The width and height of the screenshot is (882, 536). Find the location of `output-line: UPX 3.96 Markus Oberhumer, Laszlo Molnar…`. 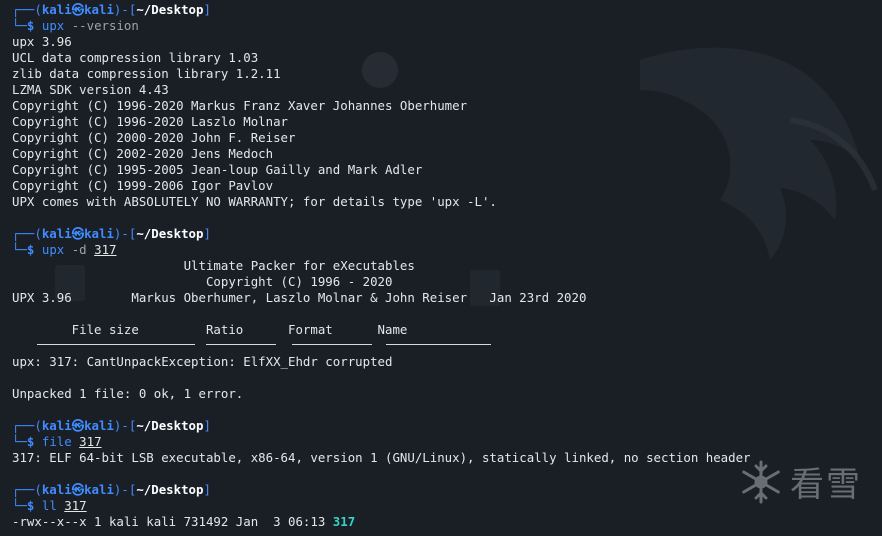

output-line: UPX 3.96 Markus Oberhumer, Laszlo Molnar… is located at coordinates (299, 297).